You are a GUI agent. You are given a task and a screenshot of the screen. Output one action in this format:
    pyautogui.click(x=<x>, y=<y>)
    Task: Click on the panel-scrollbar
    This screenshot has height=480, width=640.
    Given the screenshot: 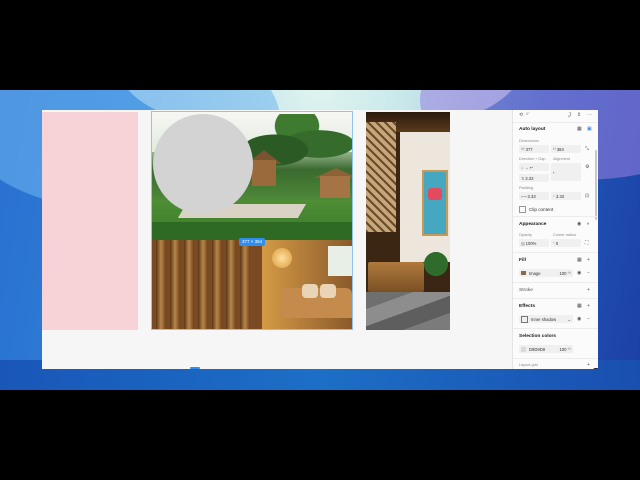 What is the action you would take?
    pyautogui.click(x=596, y=185)
    